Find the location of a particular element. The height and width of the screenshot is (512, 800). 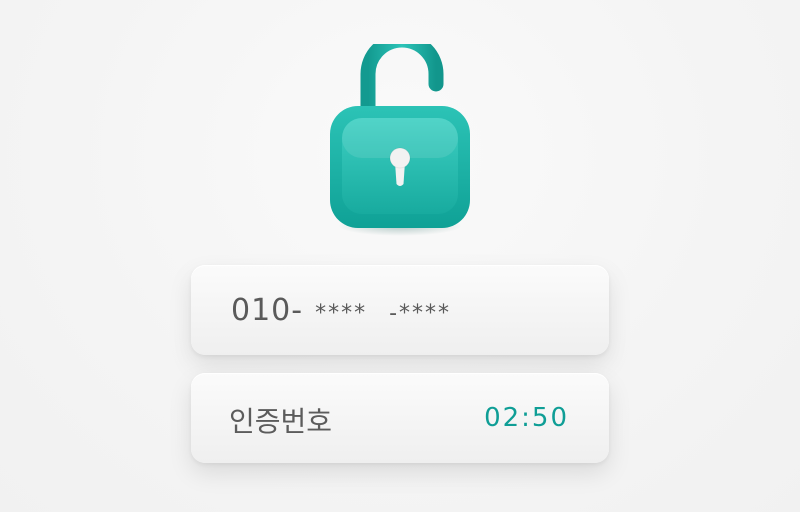

phone-middle-masked: **** is located at coordinates (341, 313).